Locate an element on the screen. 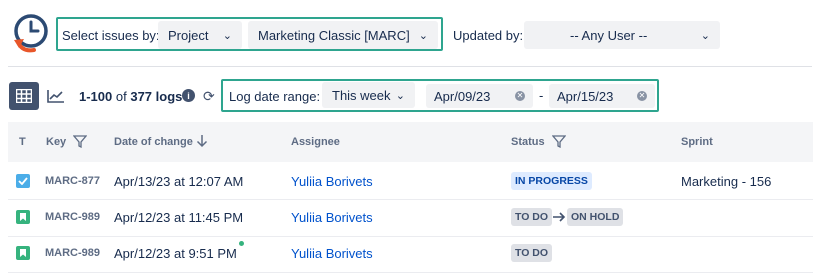 The width and height of the screenshot is (813, 273). date-from-value: Apr/09/23 is located at coordinates (462, 96).